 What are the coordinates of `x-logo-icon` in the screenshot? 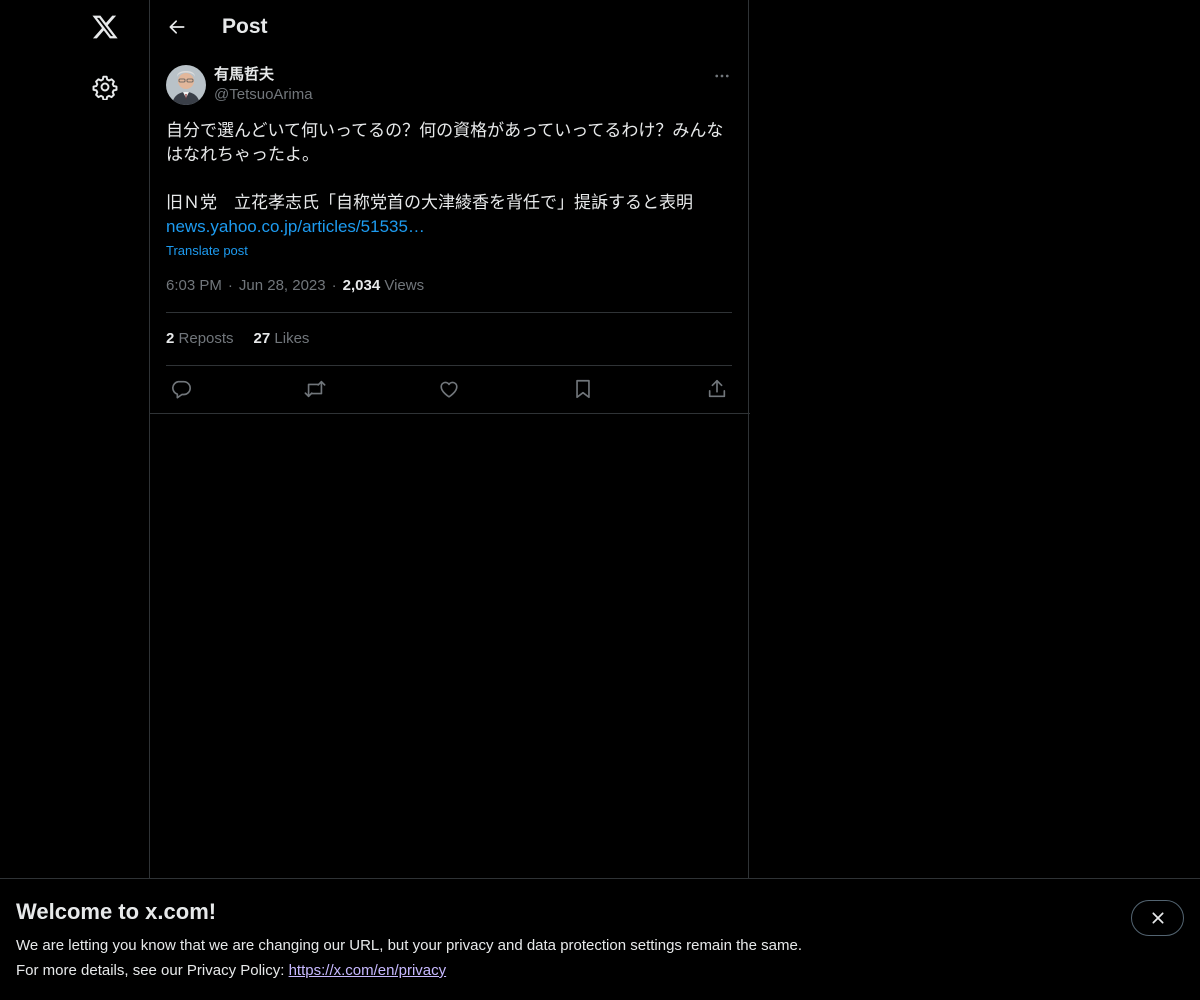 It's located at (105, 27).